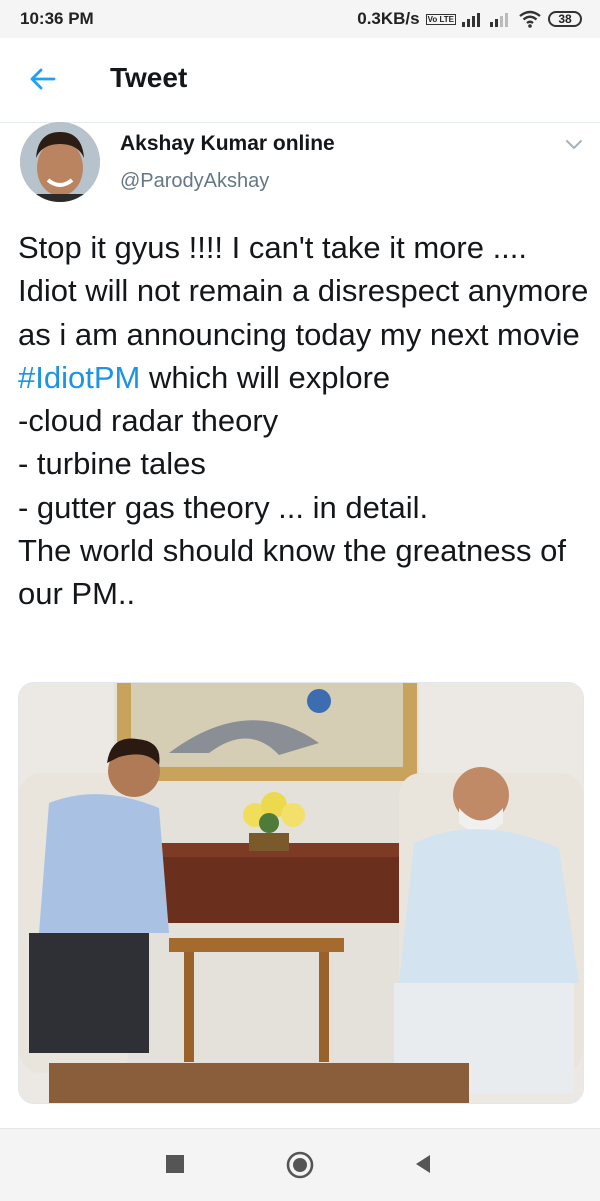  I want to click on page-title: Tweet, so click(149, 77).